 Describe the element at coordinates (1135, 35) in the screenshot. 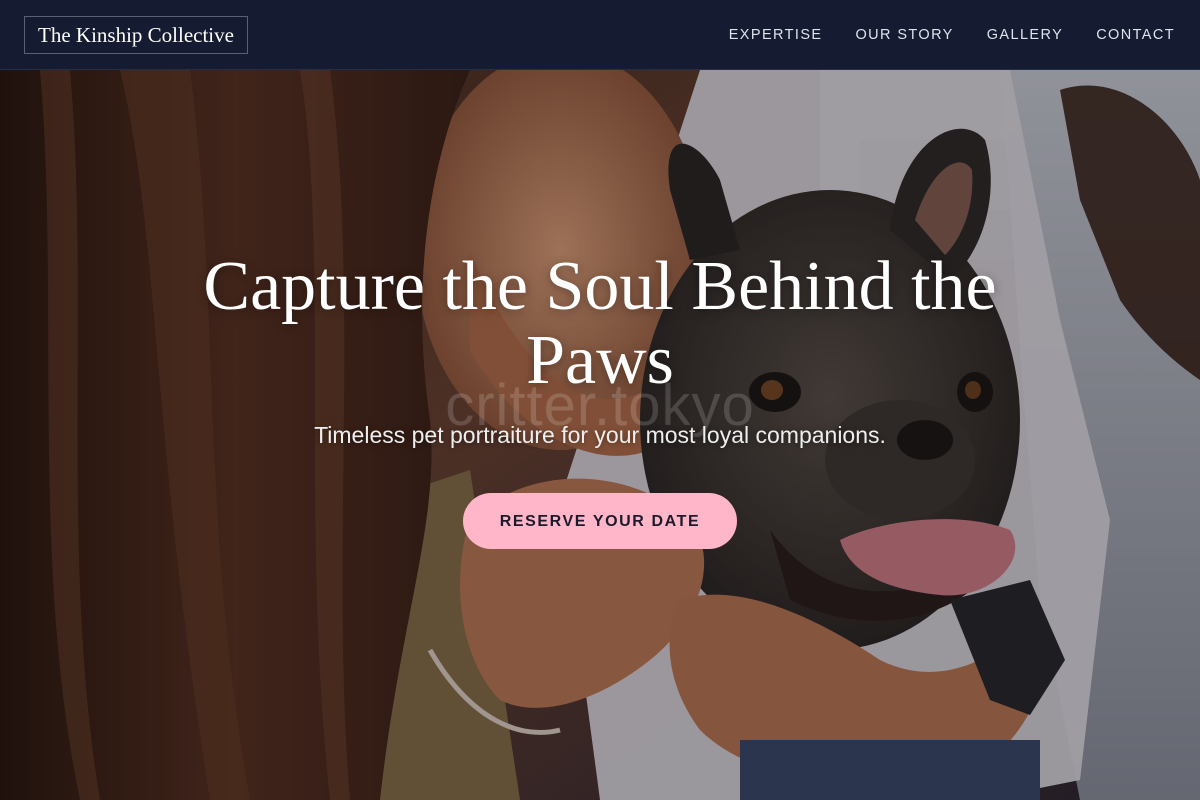

I see `nav-link-contact: CONTACT` at that location.